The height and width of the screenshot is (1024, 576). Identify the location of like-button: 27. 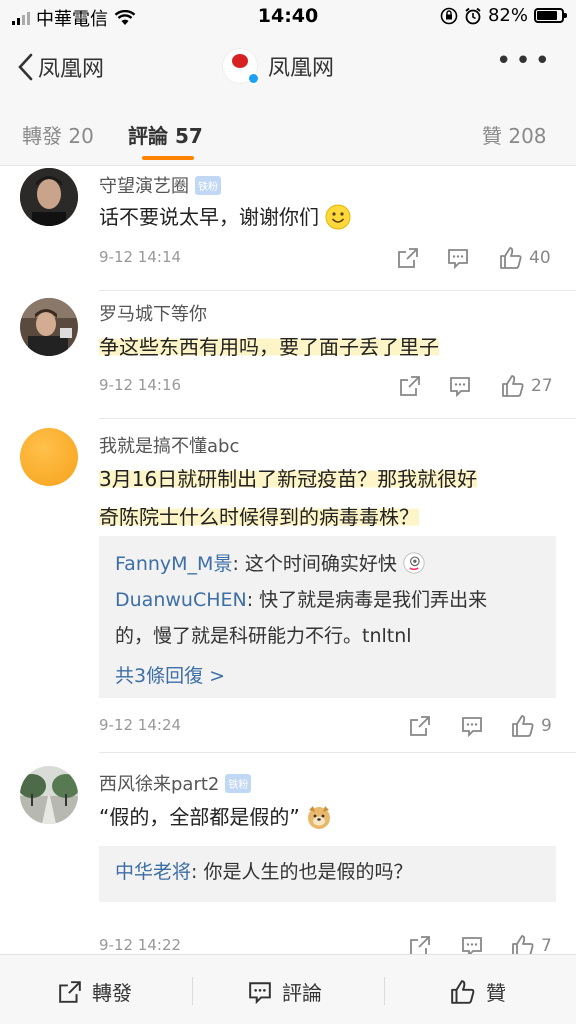
(527, 386).